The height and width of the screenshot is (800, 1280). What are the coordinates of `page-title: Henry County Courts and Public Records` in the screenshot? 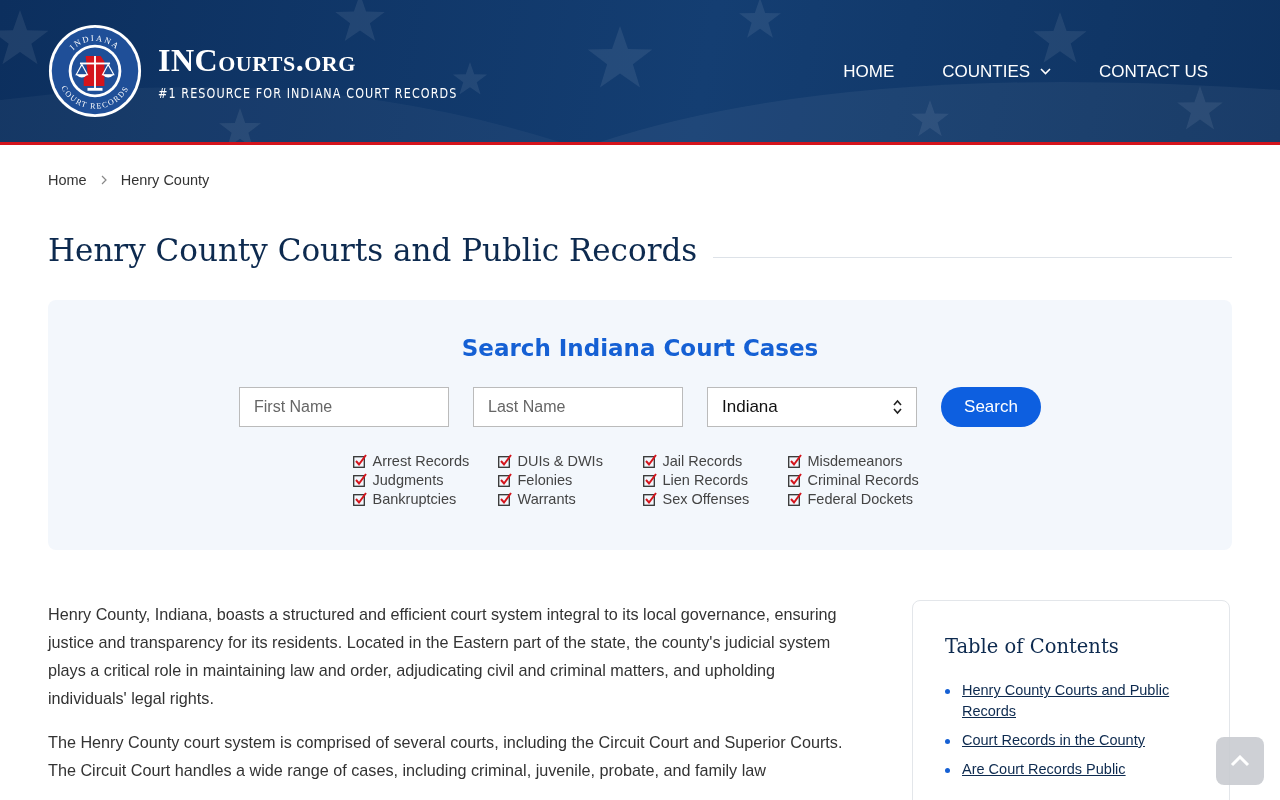 It's located at (373, 250).